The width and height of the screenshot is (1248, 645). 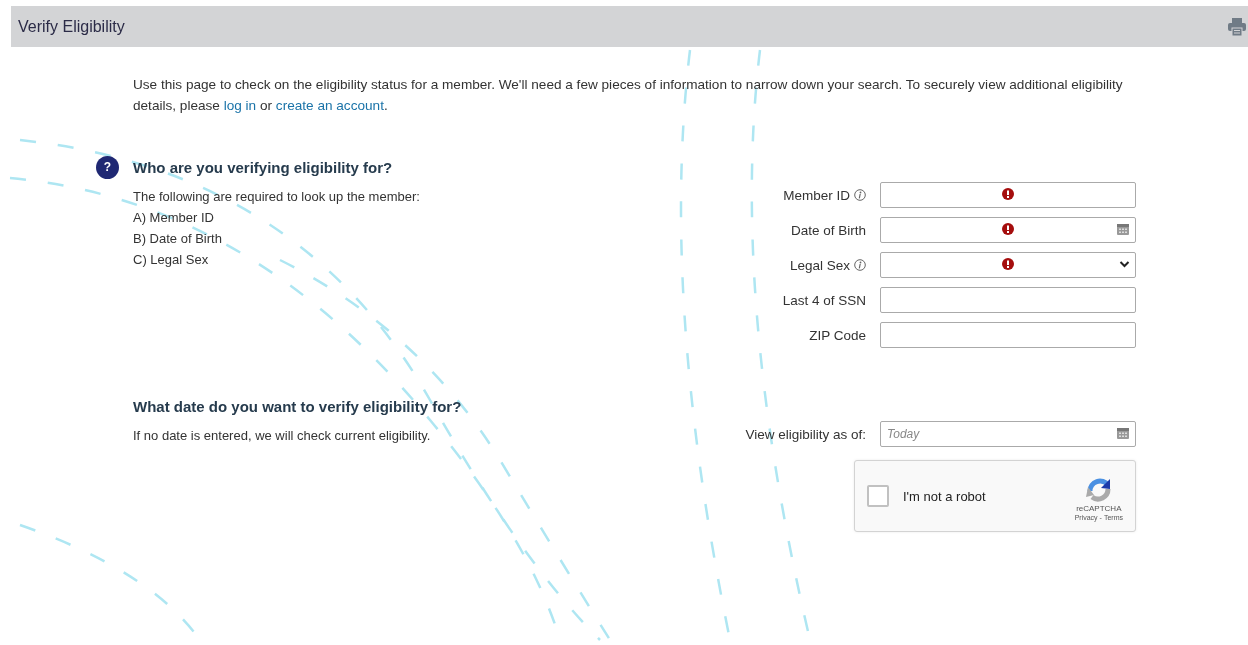 What do you see at coordinates (837, 335) in the screenshot?
I see `field-label: ZIP Code` at bounding box center [837, 335].